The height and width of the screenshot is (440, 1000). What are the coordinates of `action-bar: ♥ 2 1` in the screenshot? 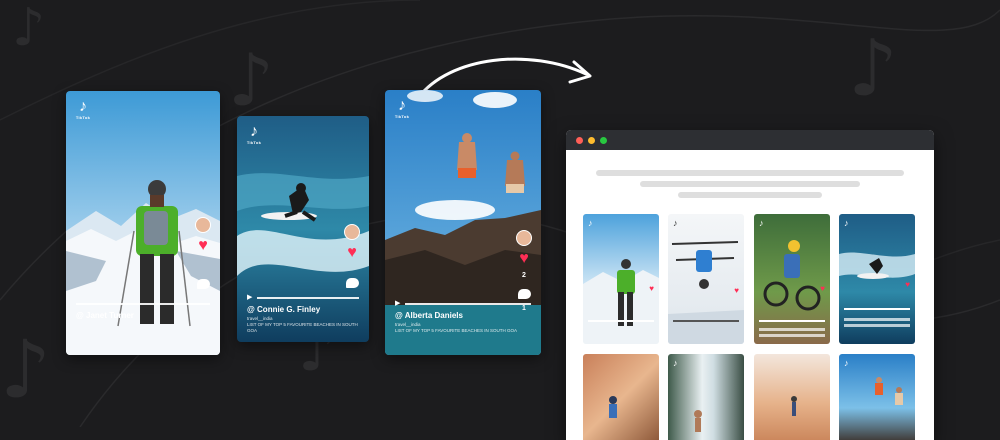 It's located at (524, 271).